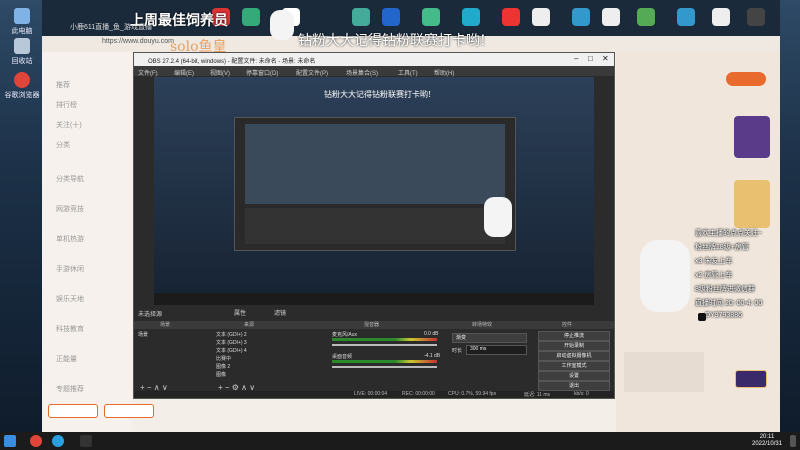 Image resolution: width=800 pixels, height=450 pixels. What do you see at coordinates (767, 437) in the screenshot?
I see `clock-time: 20:11` at bounding box center [767, 437].